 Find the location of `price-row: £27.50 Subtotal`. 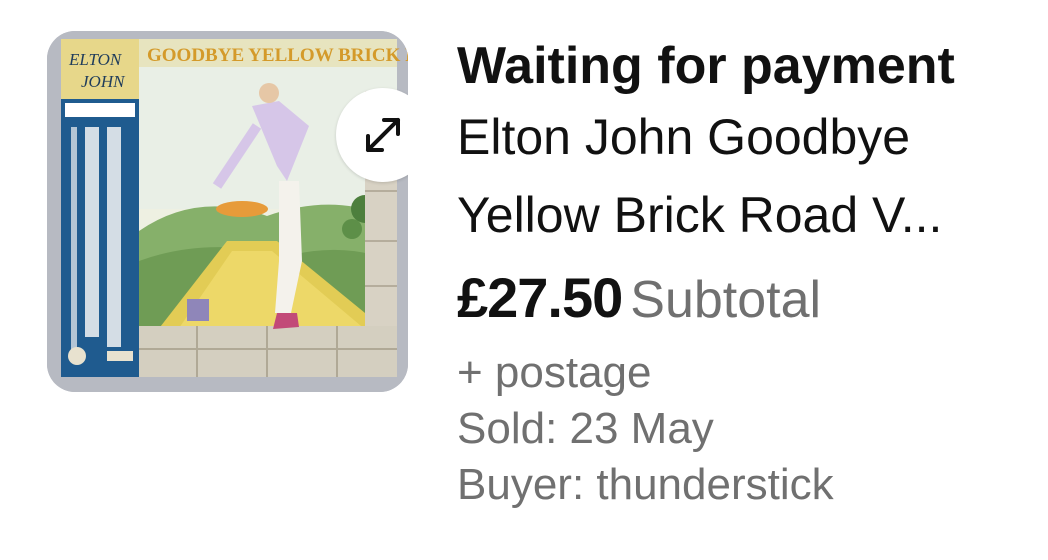

price-row: £27.50 Subtotal is located at coordinates (747, 305).